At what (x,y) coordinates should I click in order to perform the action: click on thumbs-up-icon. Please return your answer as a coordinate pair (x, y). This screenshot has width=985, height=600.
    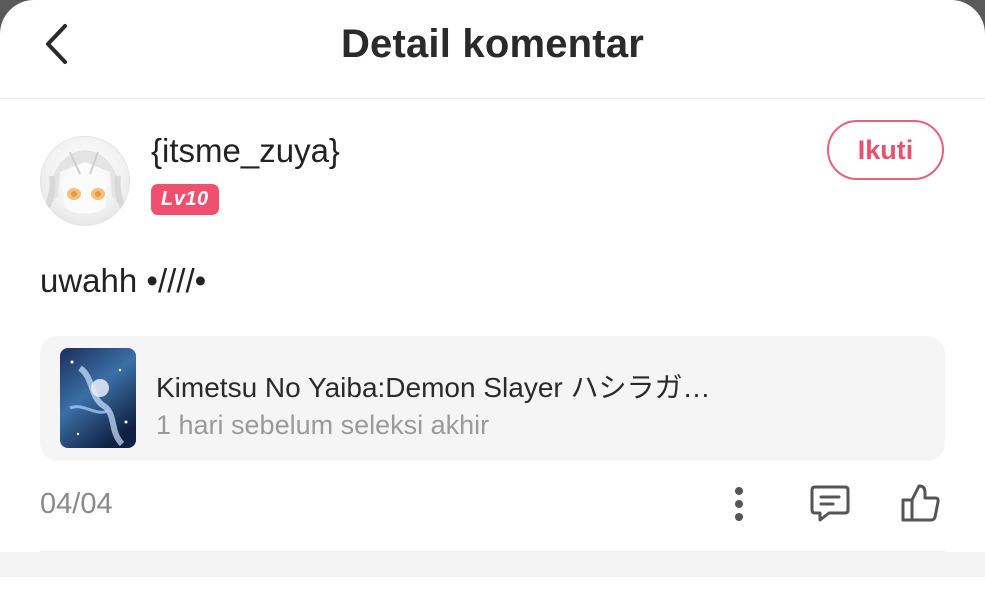
    Looking at the image, I should click on (920, 503).